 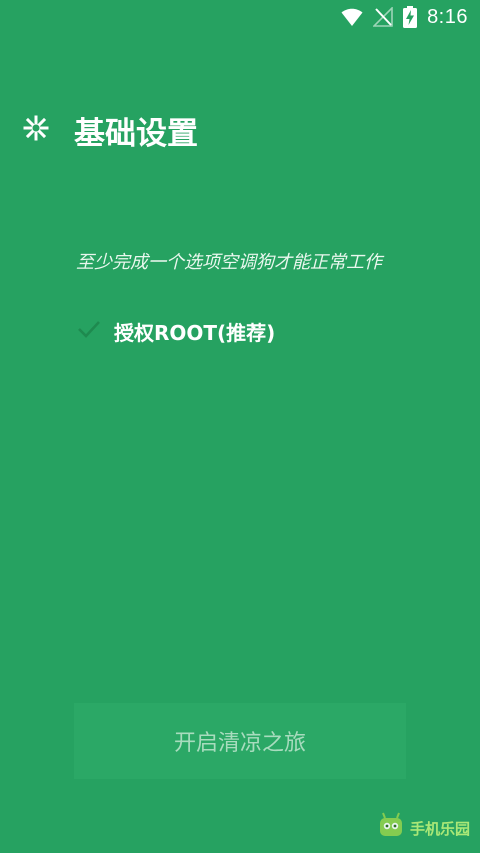 I want to click on status-bar: 8:16, so click(x=240, y=17).